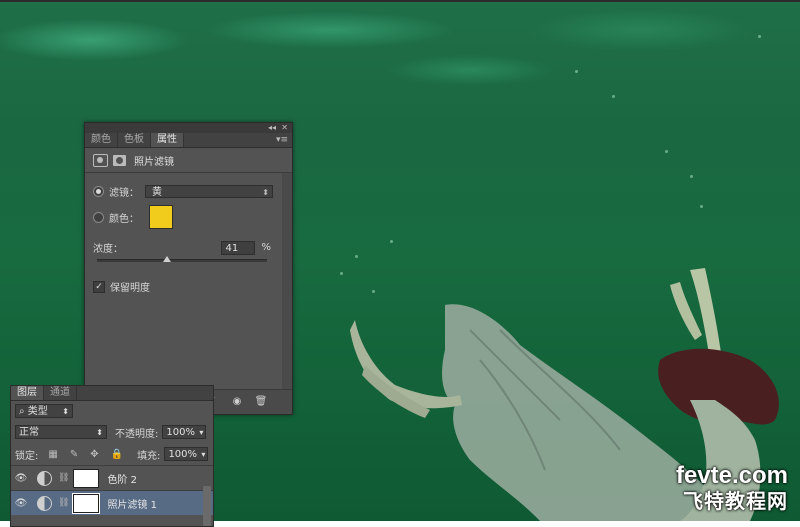 Image resolution: width=800 pixels, height=527 pixels. What do you see at coordinates (287, 288) in the screenshot?
I see `properties-scrollbar` at bounding box center [287, 288].